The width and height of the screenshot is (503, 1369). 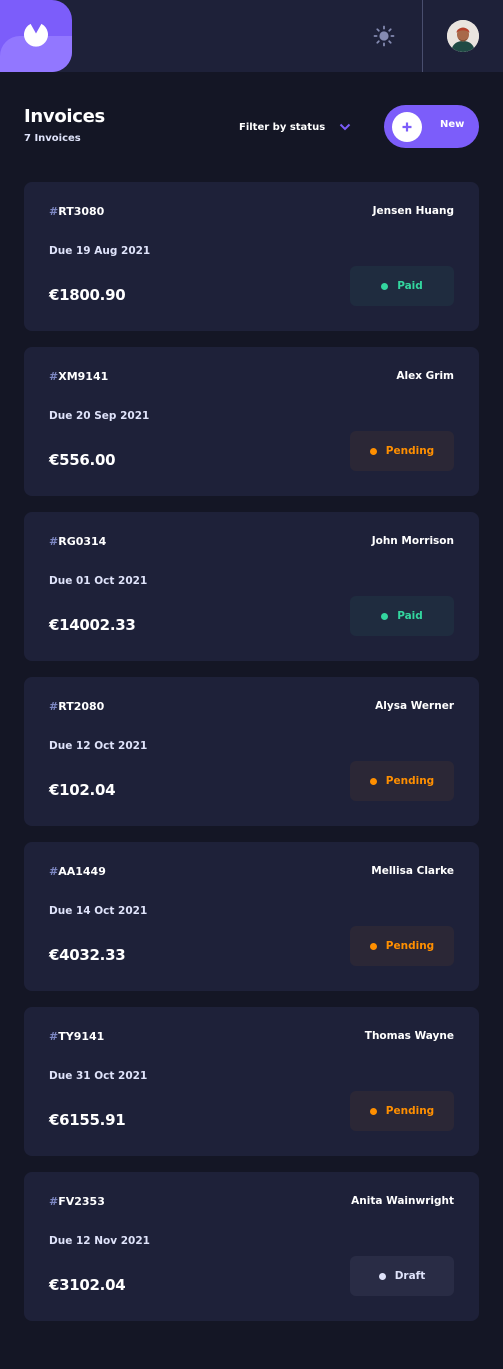 I want to click on invoice-id: #XM9141, so click(x=78, y=376).